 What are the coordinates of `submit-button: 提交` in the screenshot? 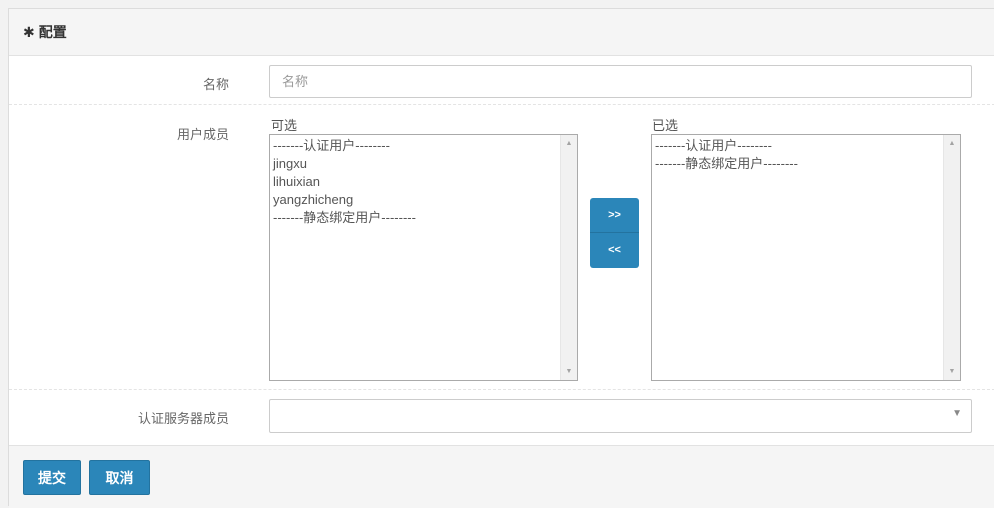 It's located at (52, 477).